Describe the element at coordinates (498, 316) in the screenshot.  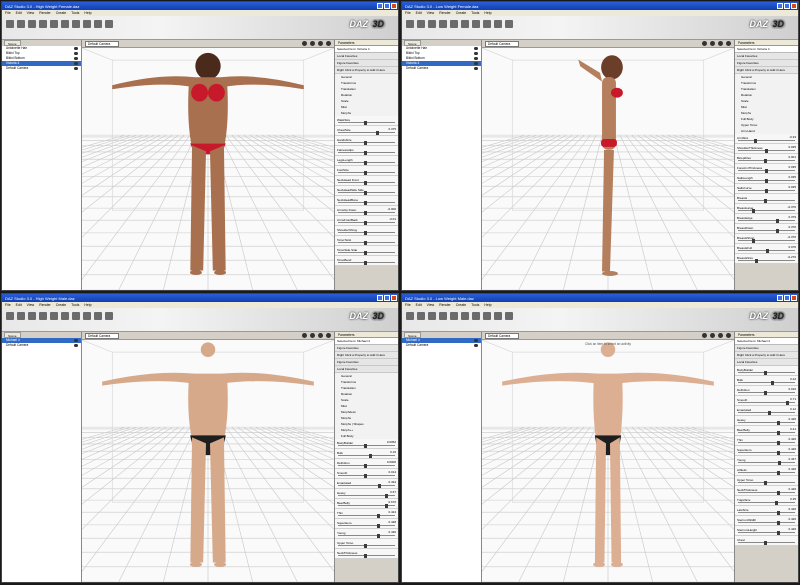
I see `redo-icon` at that location.